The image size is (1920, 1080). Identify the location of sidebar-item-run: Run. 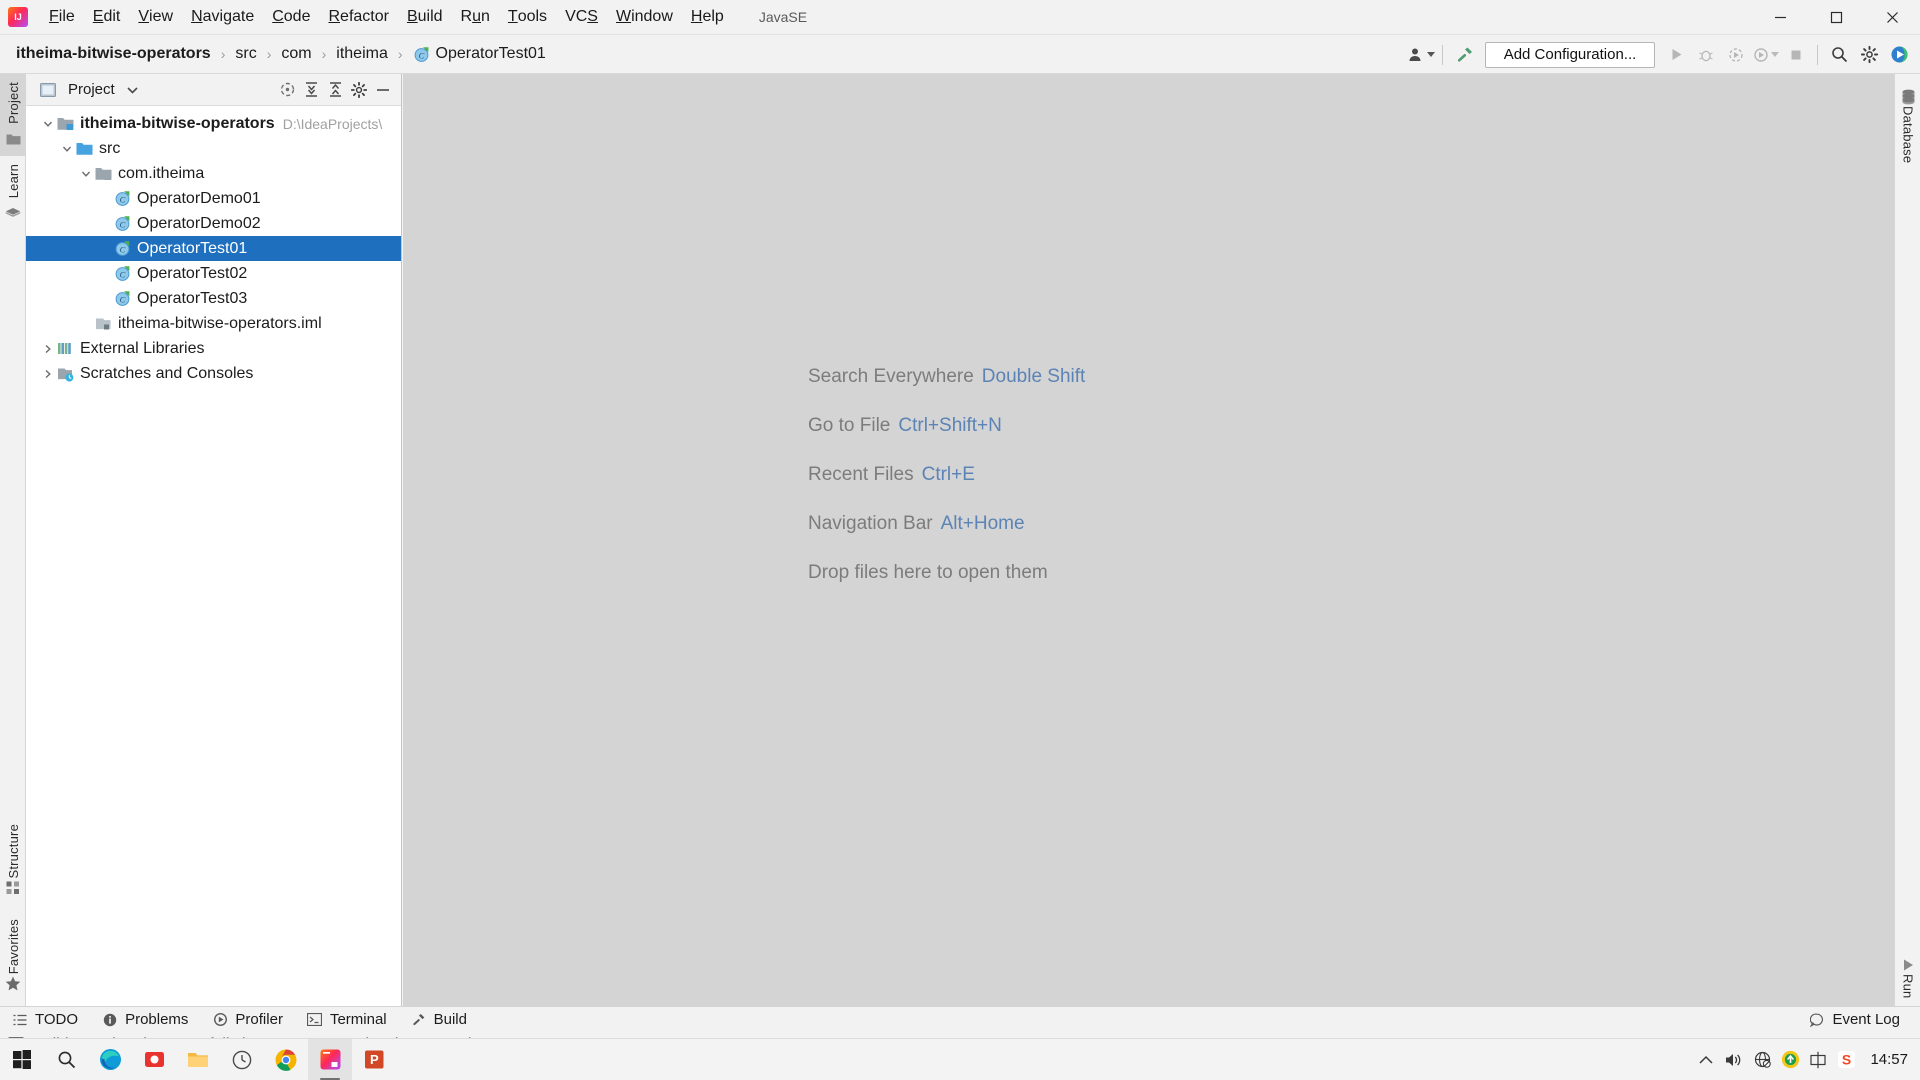
(1907, 974).